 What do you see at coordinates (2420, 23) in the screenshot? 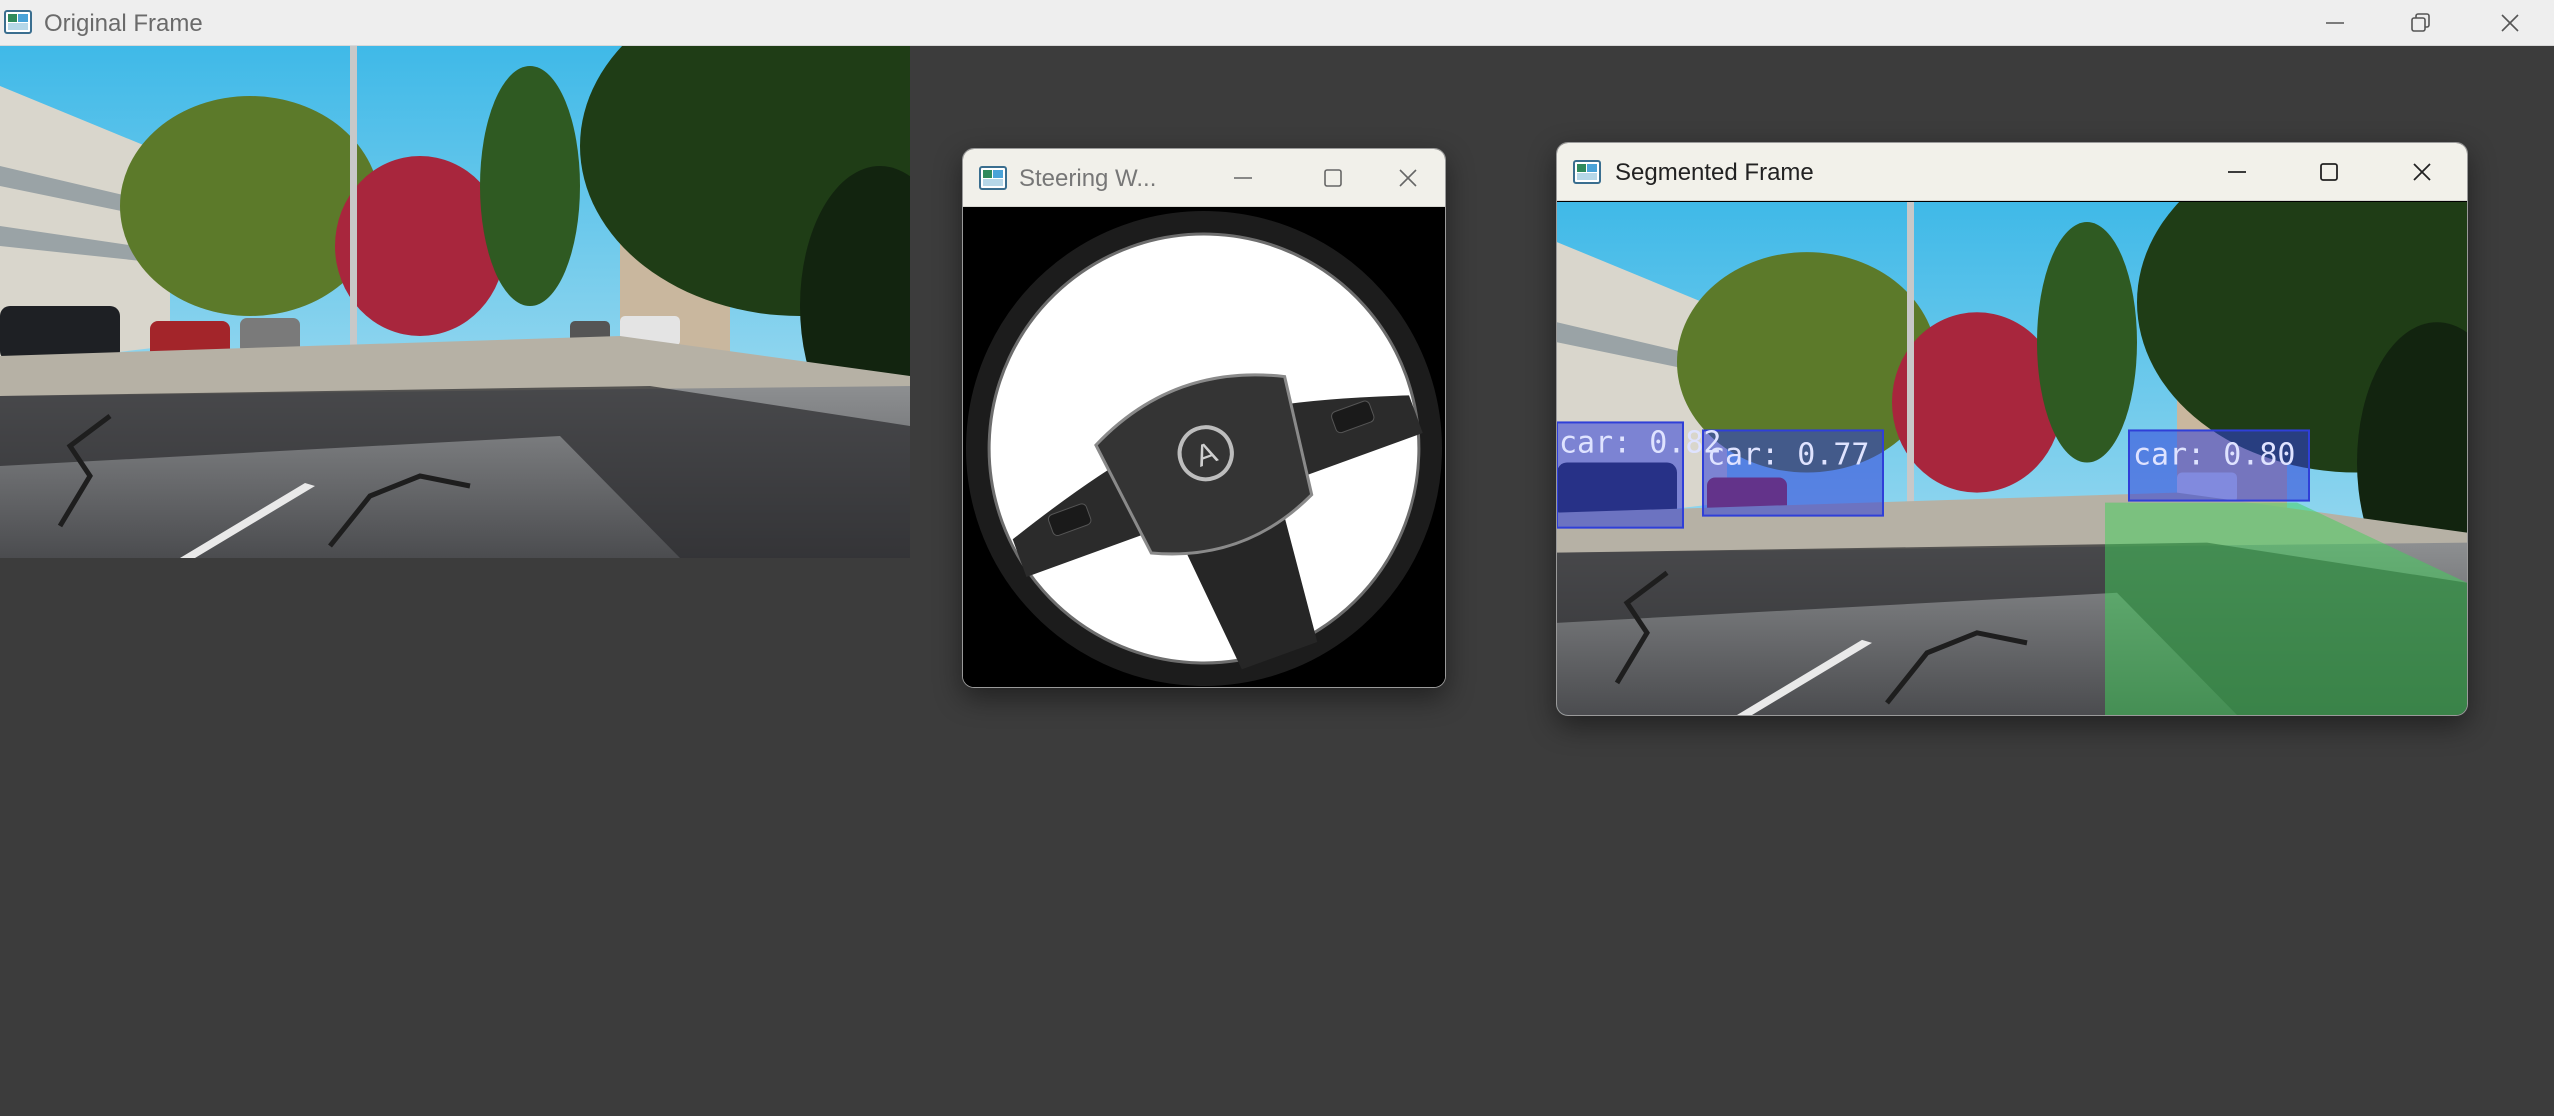
I see `restore-icon` at bounding box center [2420, 23].